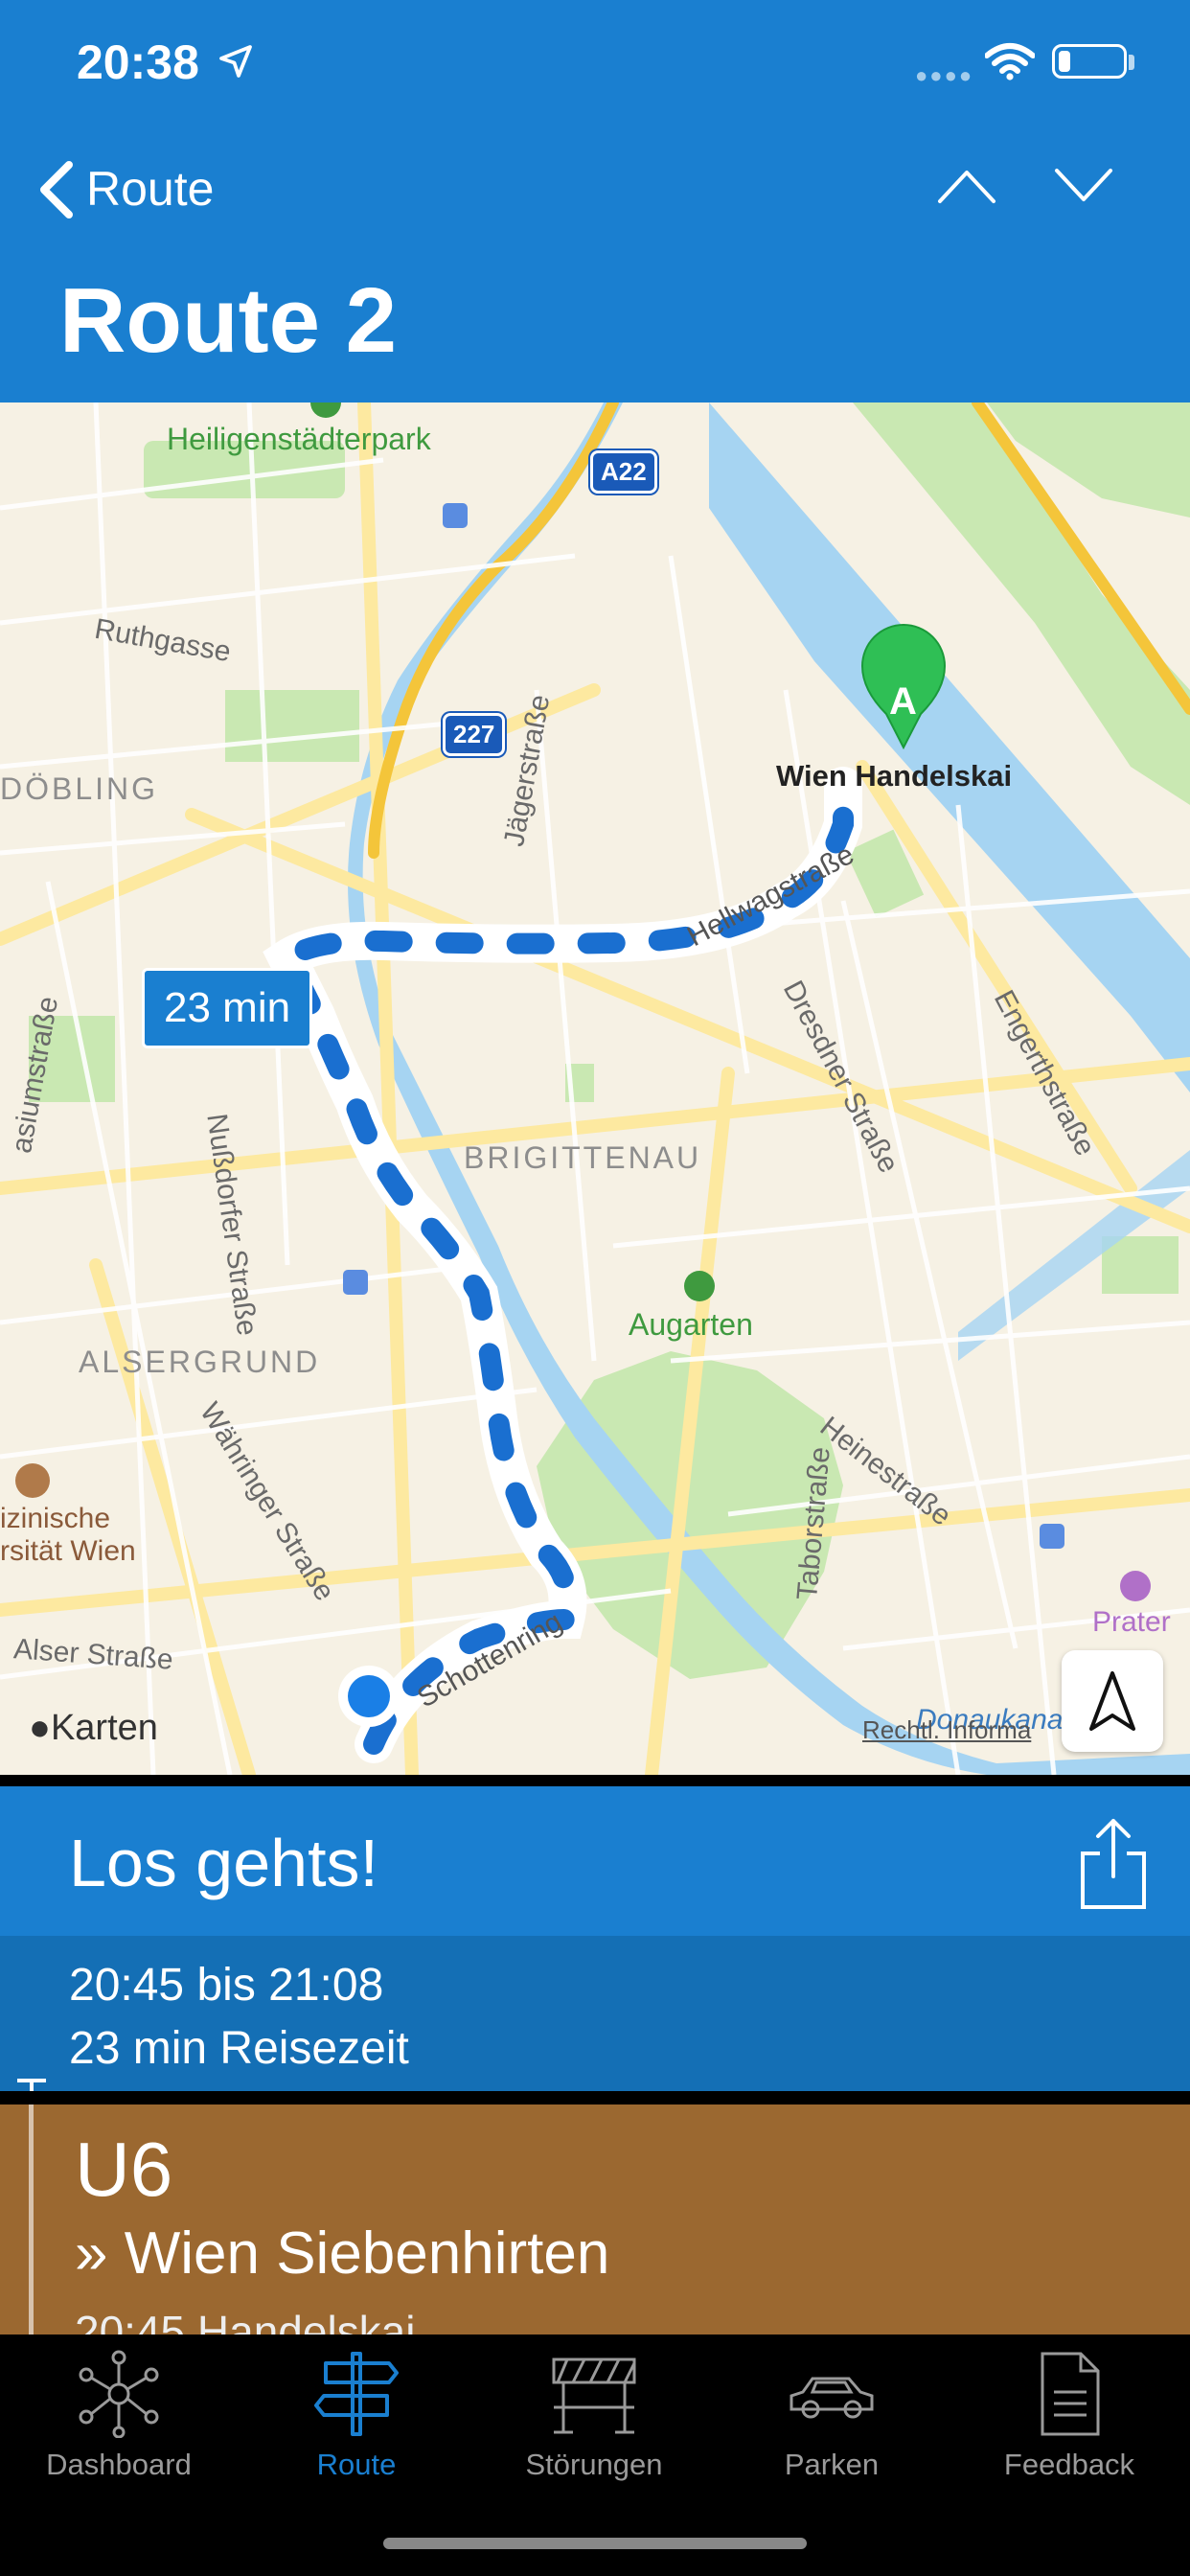  I want to click on status-time: 20:38, so click(138, 62).